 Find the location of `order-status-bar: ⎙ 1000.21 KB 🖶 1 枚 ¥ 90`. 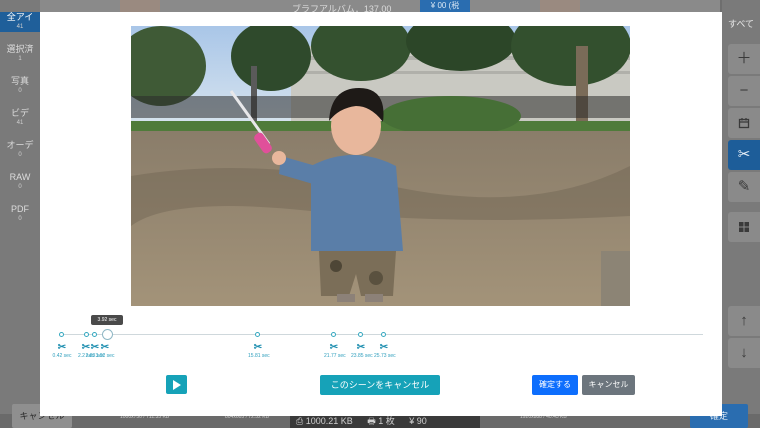

order-status-bar: ⎙ 1000.21 KB 🖶 1 枚 ¥ 90 is located at coordinates (385, 421).